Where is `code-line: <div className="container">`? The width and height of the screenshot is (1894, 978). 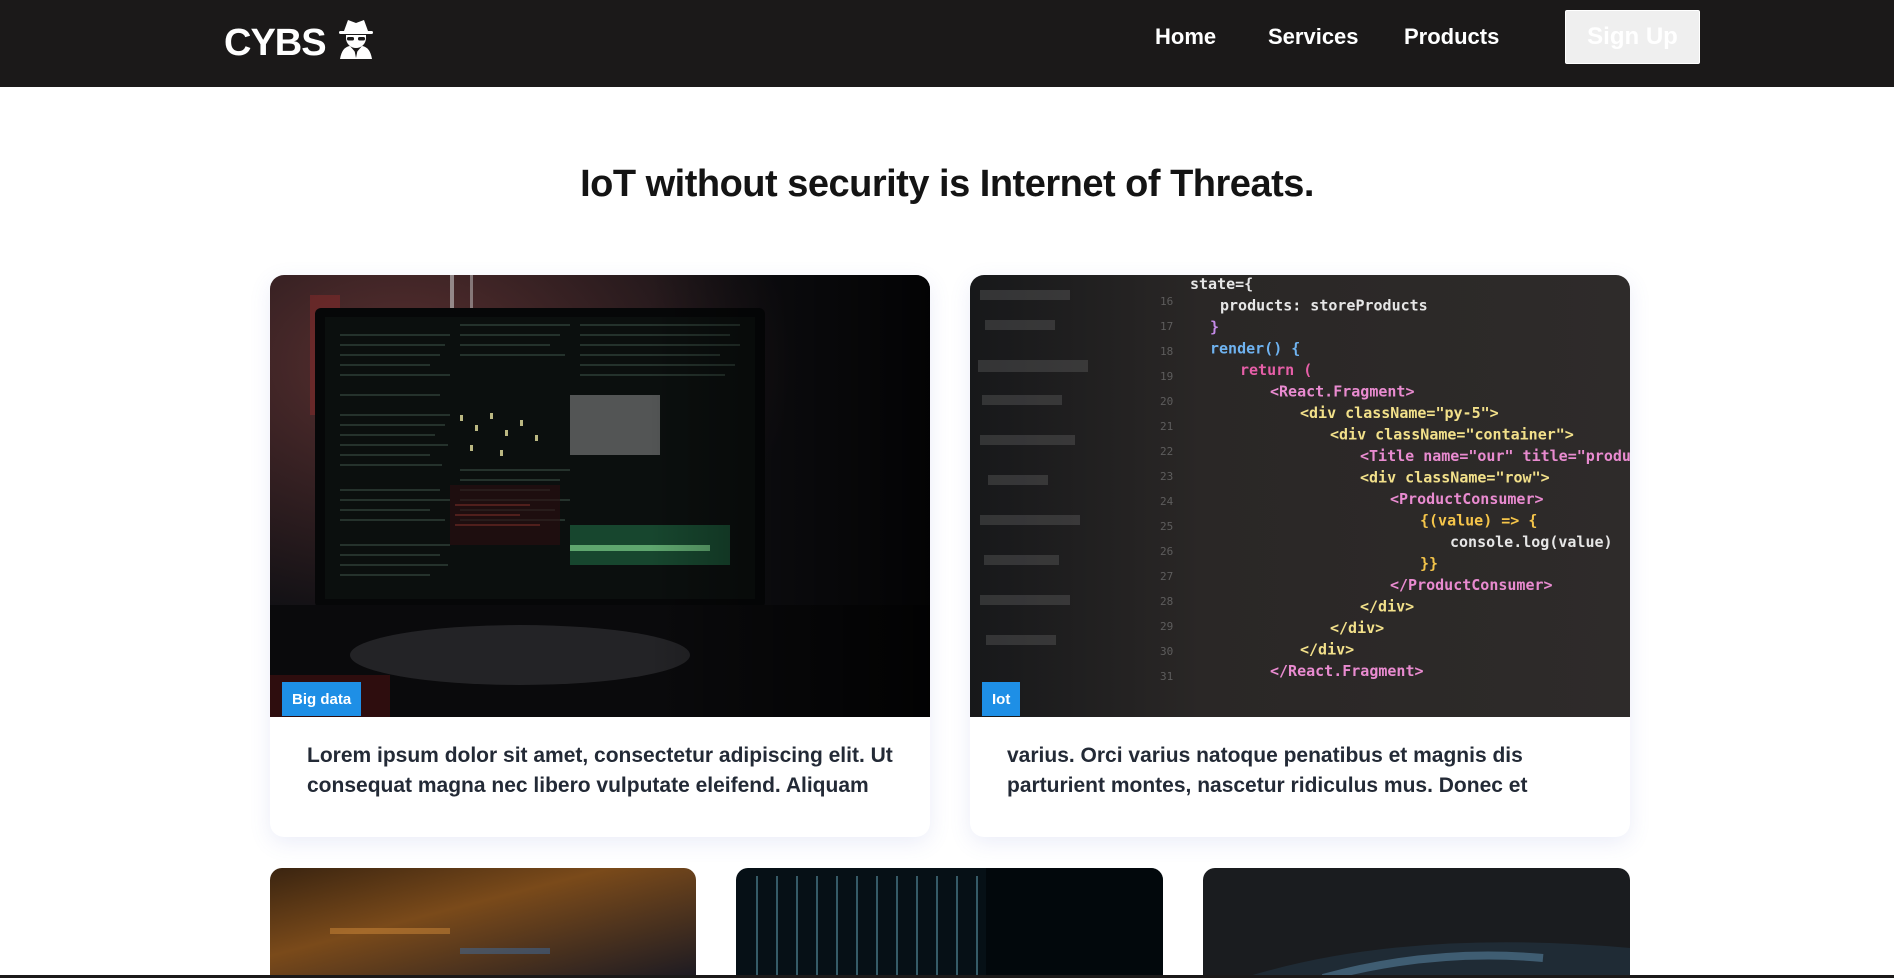
code-line: <div className="container"> is located at coordinates (1452, 435).